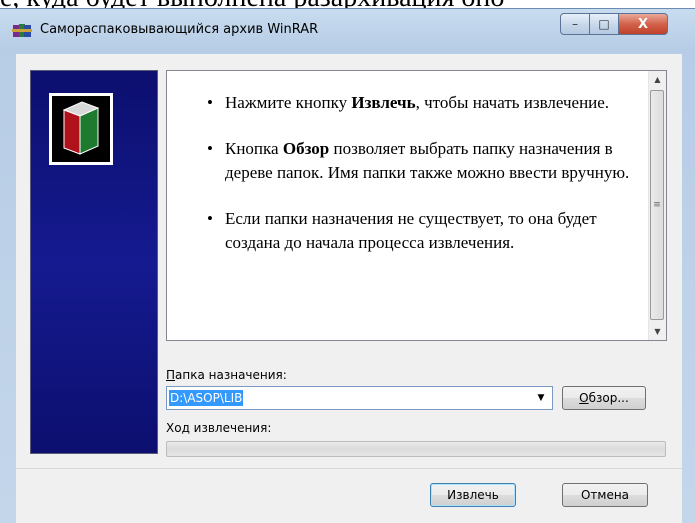 This screenshot has width=695, height=523. Describe the element at coordinates (179, 29) in the screenshot. I see `window-title: Самораспаковывающийся архив WinRAR` at that location.